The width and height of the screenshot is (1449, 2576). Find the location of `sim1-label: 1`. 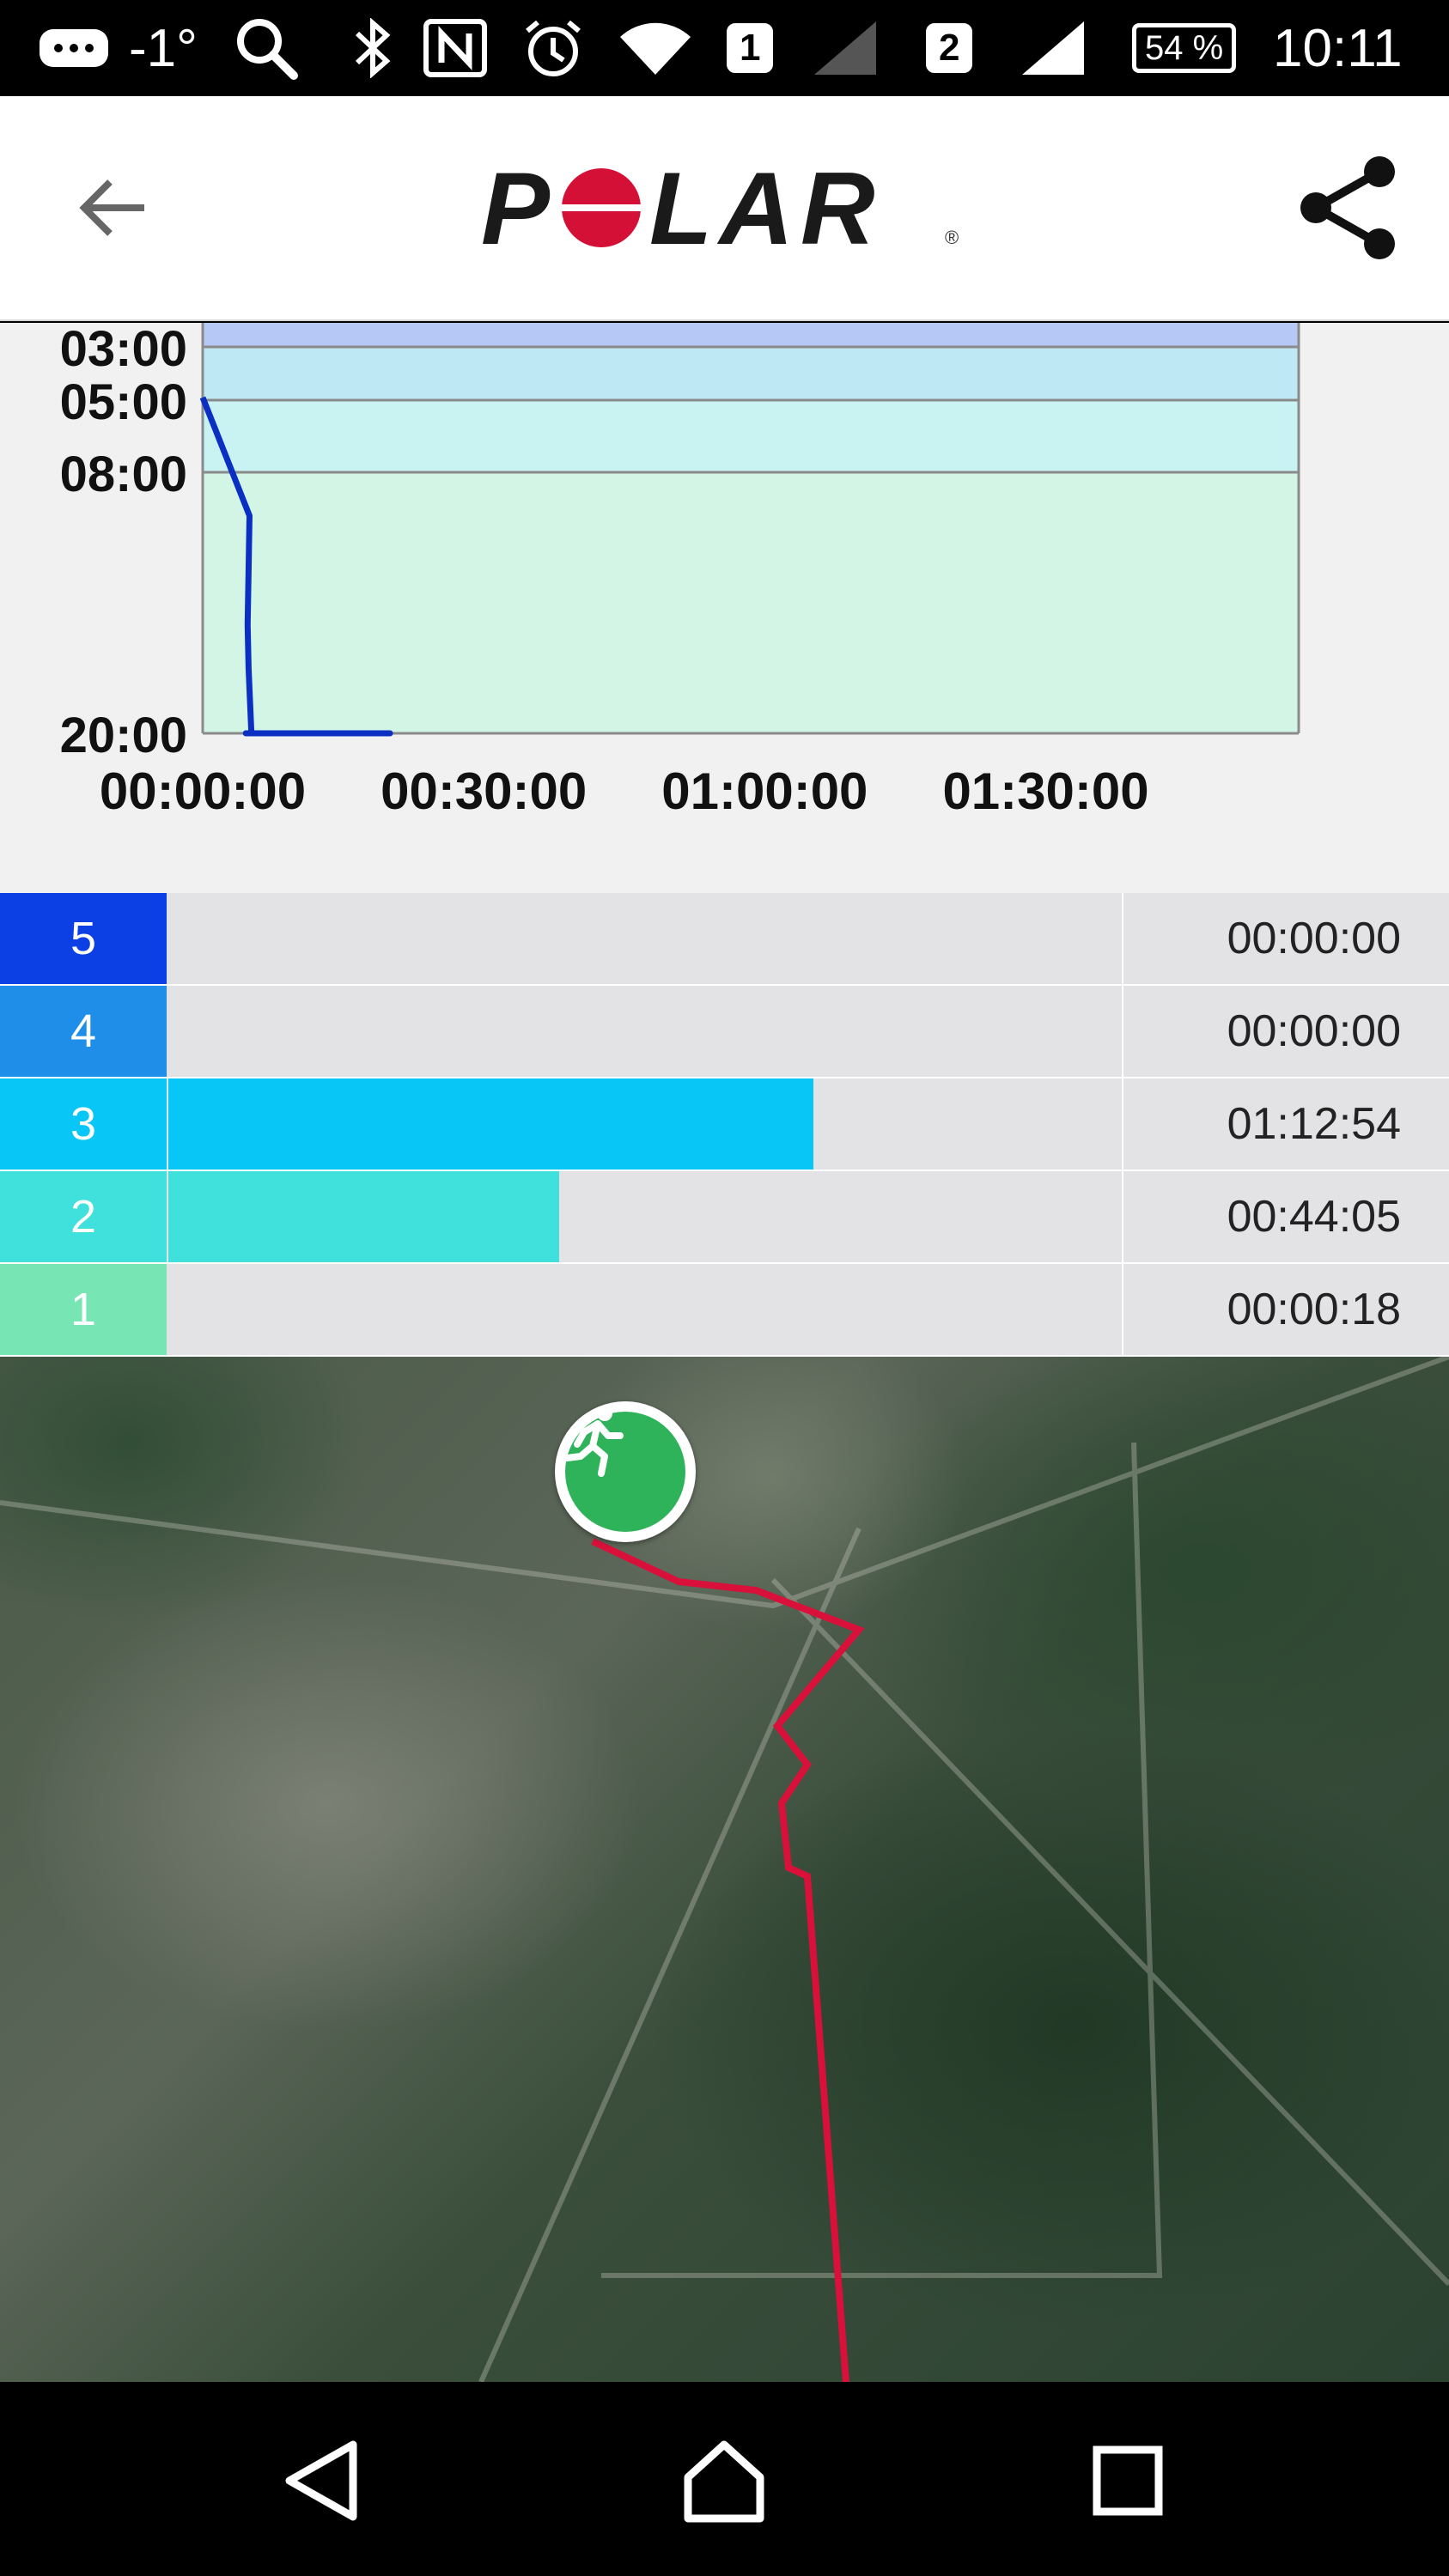

sim1-label: 1 is located at coordinates (750, 48).